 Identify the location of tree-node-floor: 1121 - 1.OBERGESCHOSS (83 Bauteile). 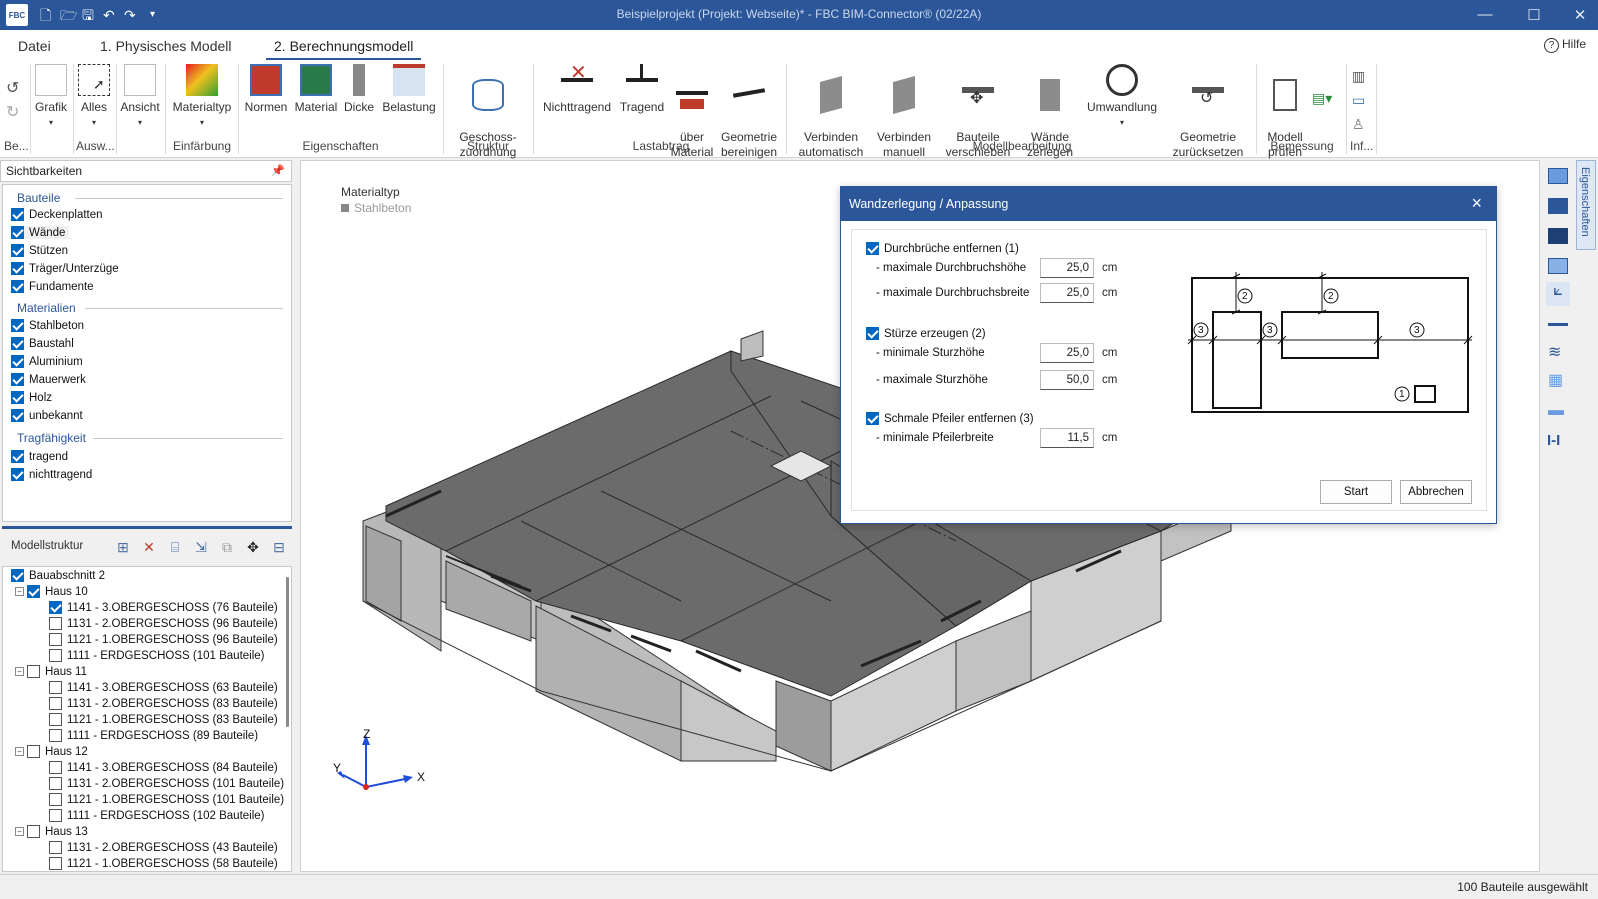
(163, 719).